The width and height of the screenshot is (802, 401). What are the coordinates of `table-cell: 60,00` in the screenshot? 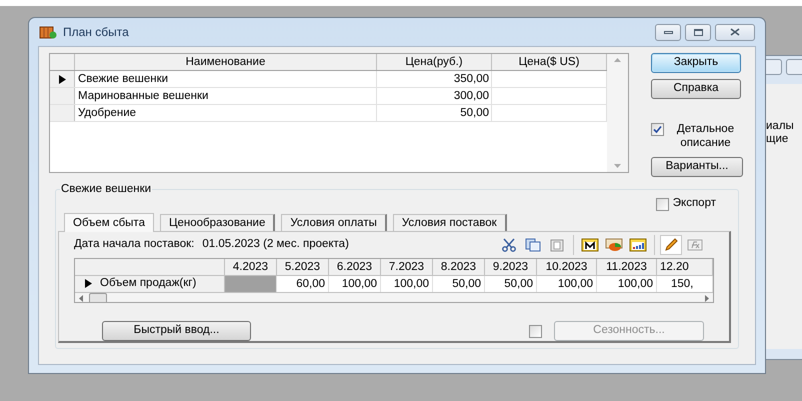 It's located at (303, 284).